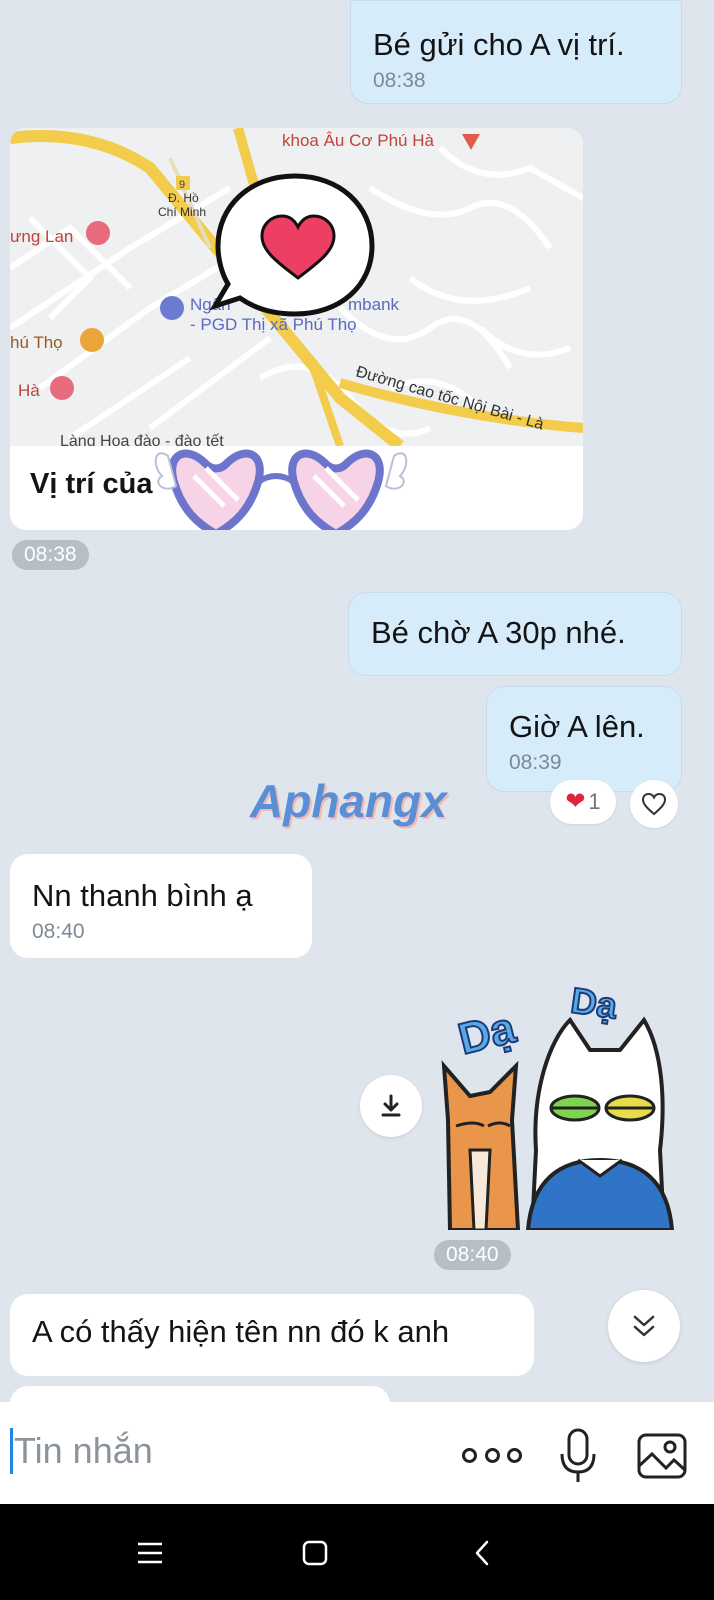 This screenshot has width=714, height=1600. Describe the element at coordinates (357, 1552) in the screenshot. I see `system-navigation-bar` at that location.